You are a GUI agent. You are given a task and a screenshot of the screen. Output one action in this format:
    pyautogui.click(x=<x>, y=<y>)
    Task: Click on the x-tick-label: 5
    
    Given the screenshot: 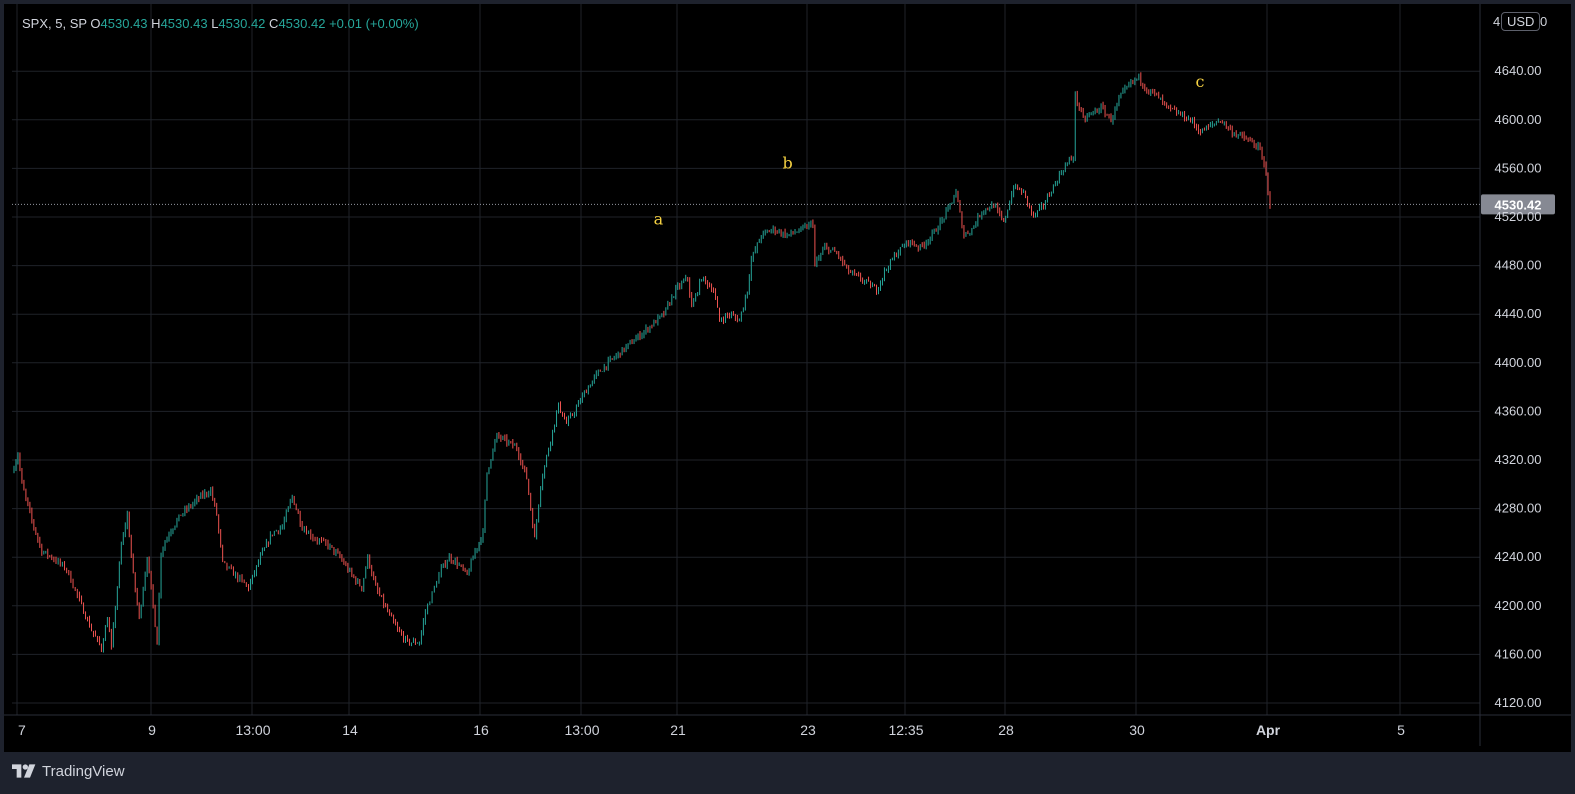 What is the action you would take?
    pyautogui.click(x=1401, y=730)
    